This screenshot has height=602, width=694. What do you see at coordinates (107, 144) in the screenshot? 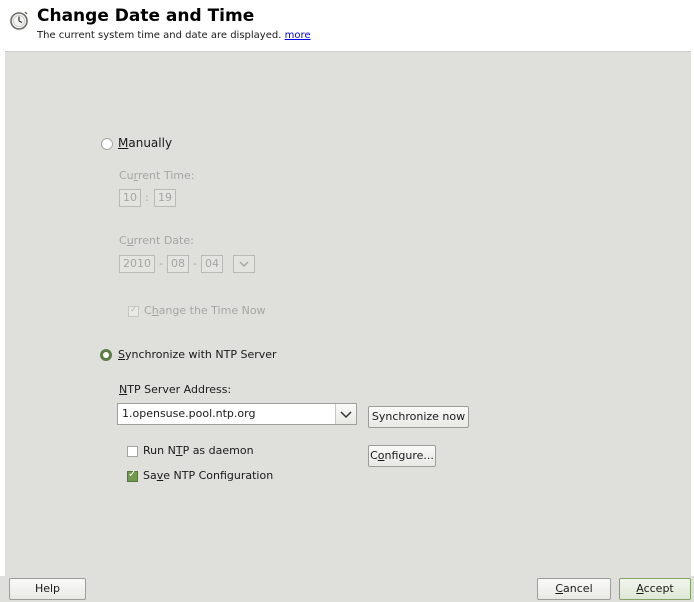
I see `manually-radio` at bounding box center [107, 144].